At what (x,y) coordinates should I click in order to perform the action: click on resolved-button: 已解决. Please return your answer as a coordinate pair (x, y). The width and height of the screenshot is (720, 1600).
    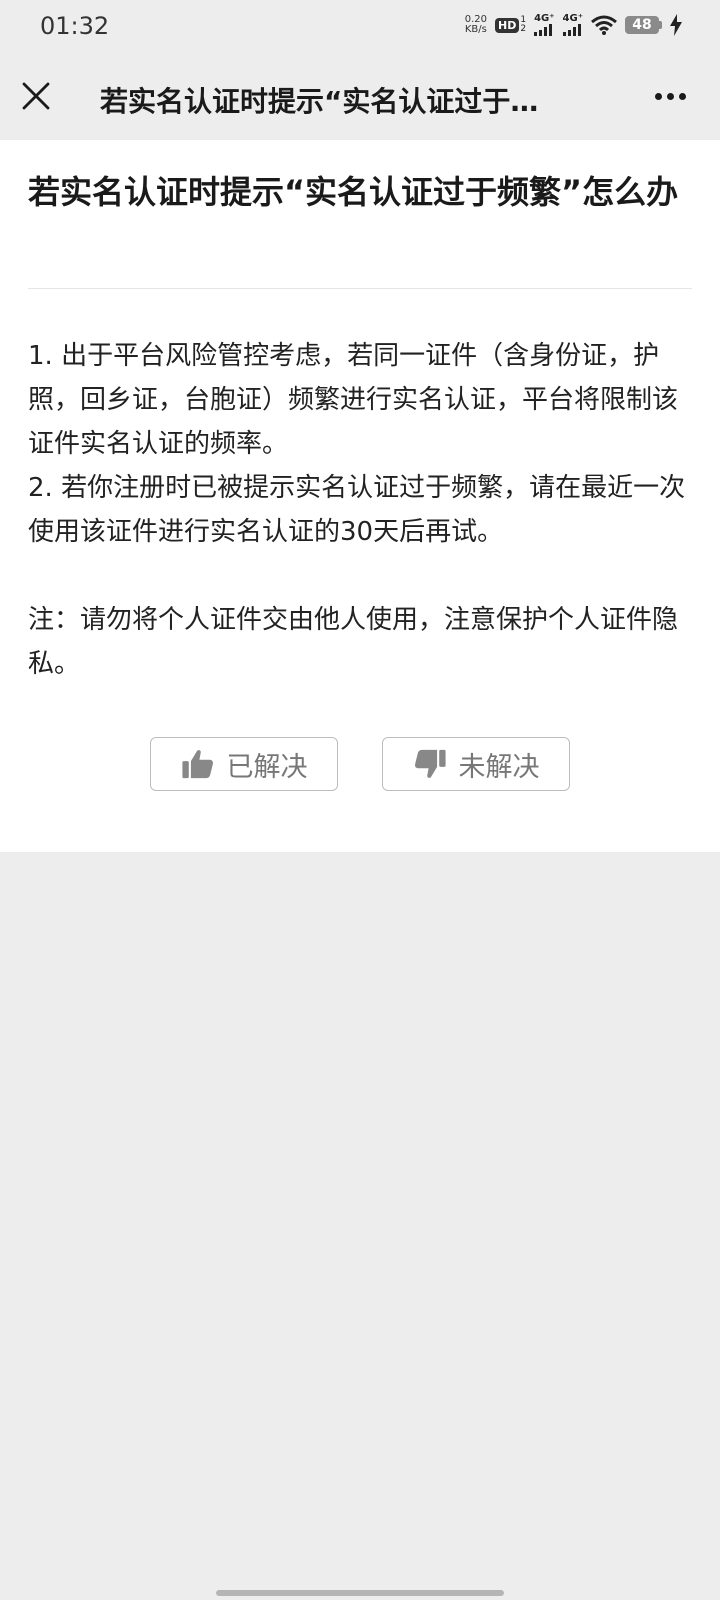
    Looking at the image, I should click on (244, 764).